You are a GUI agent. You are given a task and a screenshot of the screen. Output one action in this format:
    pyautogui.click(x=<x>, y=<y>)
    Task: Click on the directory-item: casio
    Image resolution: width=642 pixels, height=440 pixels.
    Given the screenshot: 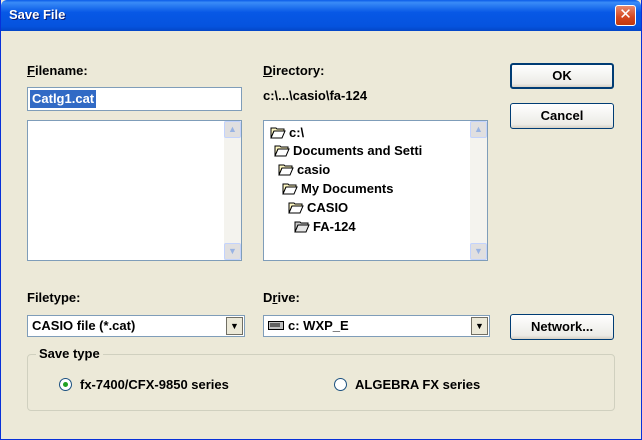 What is the action you would take?
    pyautogui.click(x=304, y=170)
    